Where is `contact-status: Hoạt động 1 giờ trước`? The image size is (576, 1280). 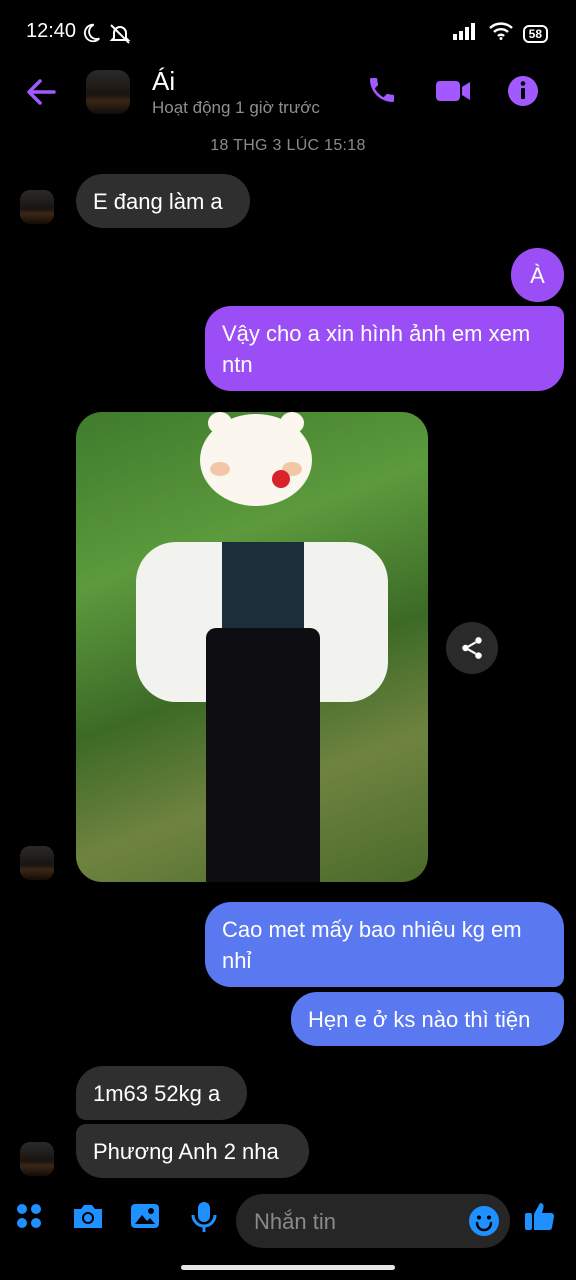
contact-status: Hoạt động 1 giờ trước is located at coordinates (236, 107).